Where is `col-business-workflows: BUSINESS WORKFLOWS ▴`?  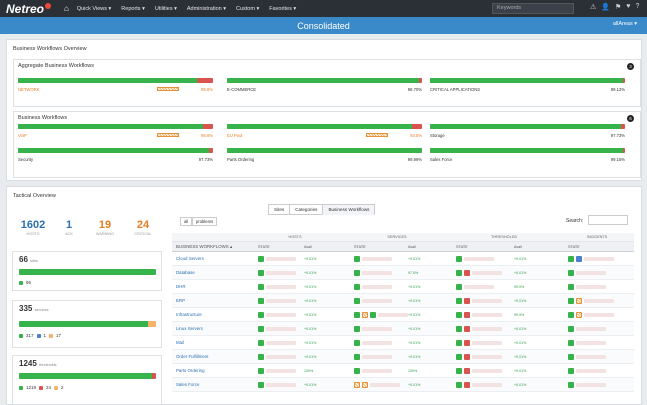
col-business-workflows: BUSINESS WORKFLOWS ▴ is located at coordinates (208, 247).